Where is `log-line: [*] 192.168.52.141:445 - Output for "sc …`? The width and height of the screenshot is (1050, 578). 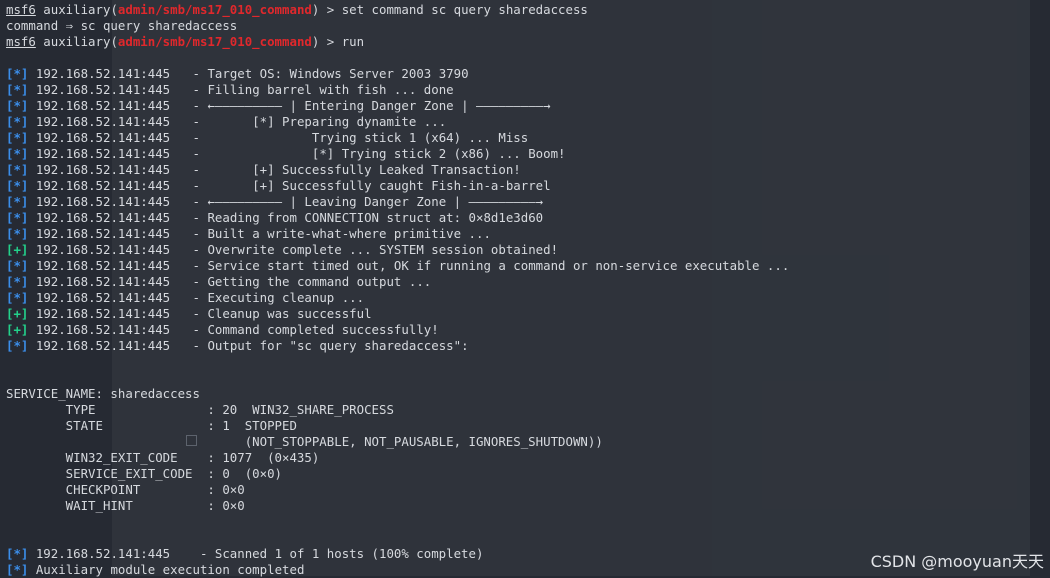 log-line: [*] 192.168.52.141:445 - Output for "sc … is located at coordinates (528, 346).